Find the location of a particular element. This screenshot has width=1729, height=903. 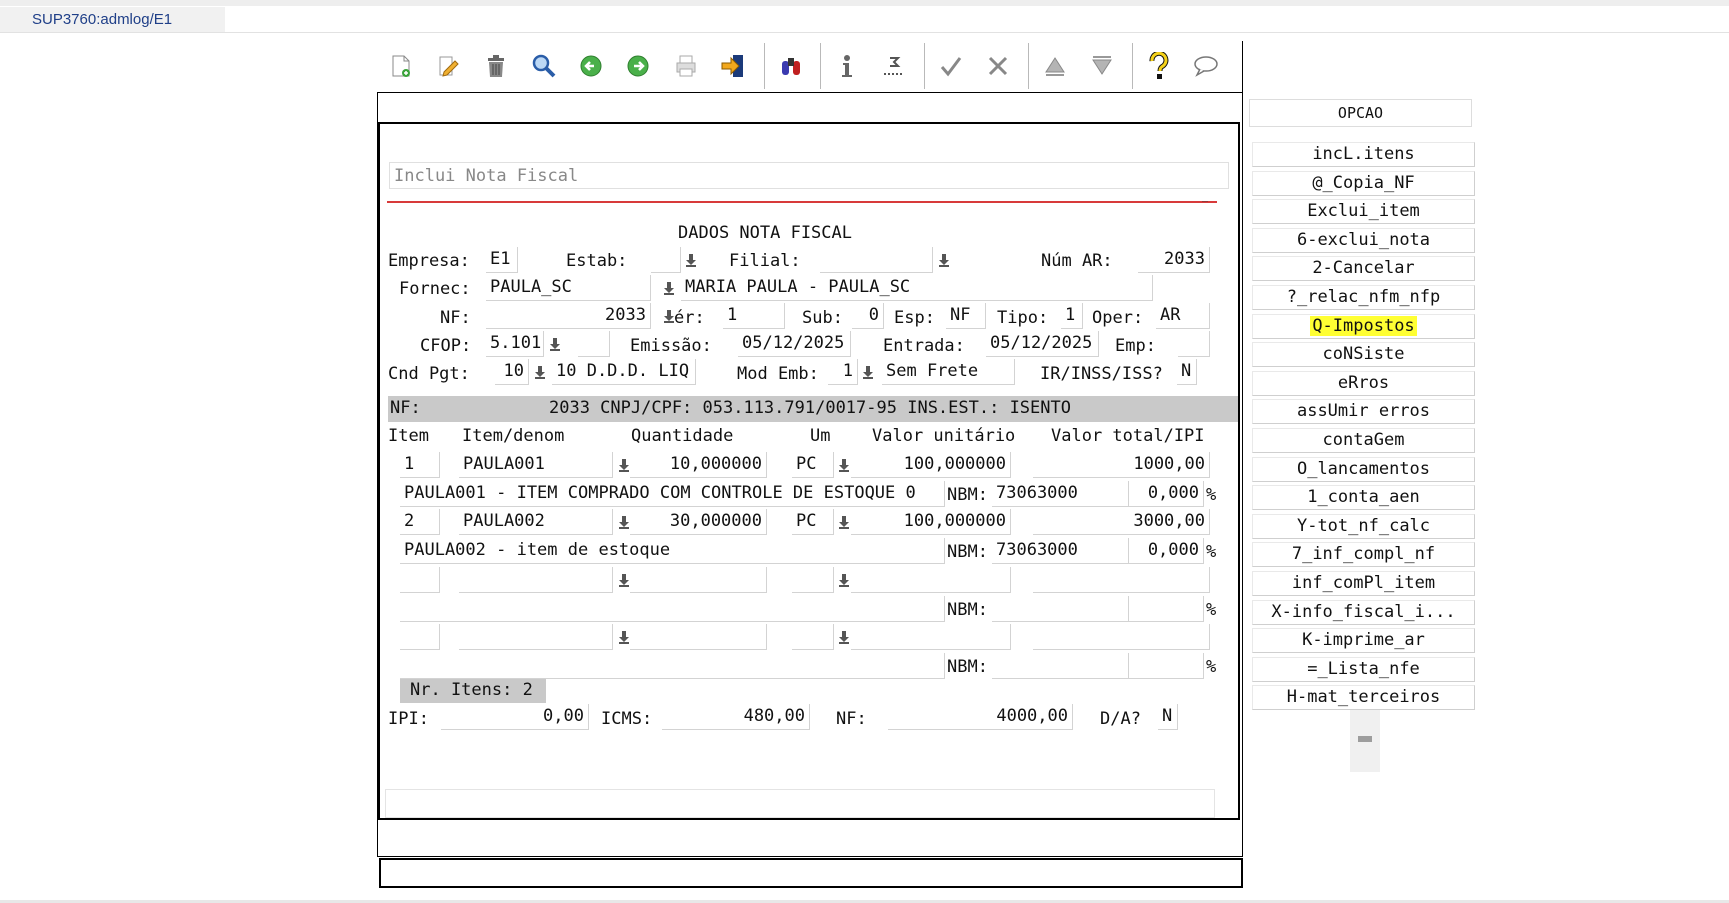

opcao-item-exclui-item: Exclui_item is located at coordinates (1363, 212).